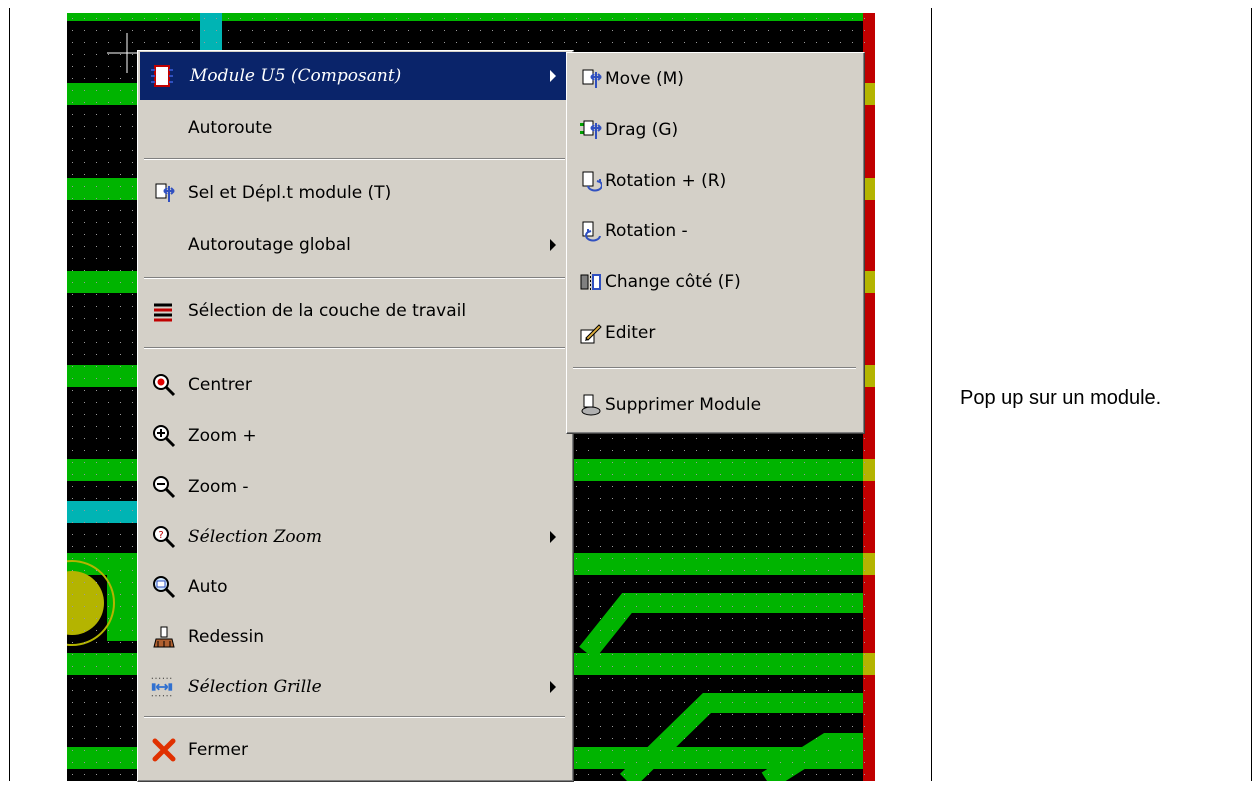  I want to click on submenu-item-label: Supprimer Module, so click(683, 405).